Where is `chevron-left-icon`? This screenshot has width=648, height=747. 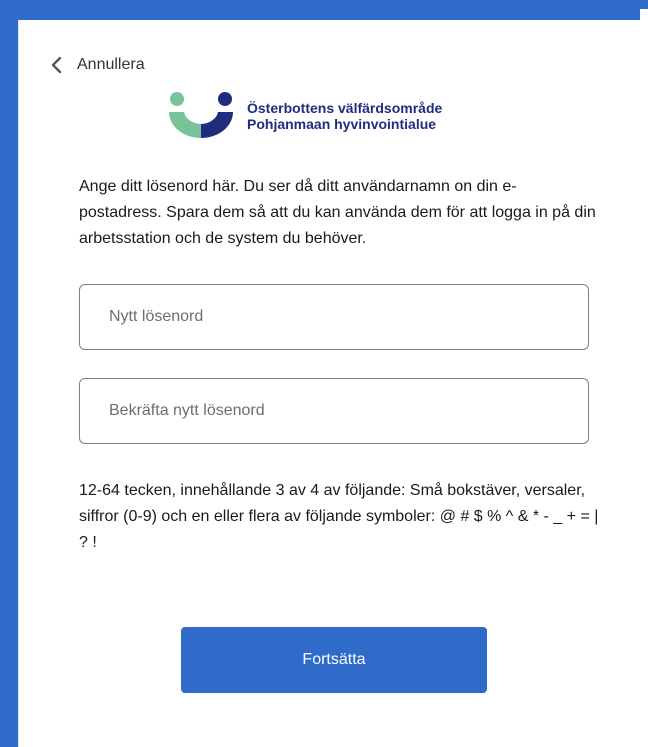 chevron-left-icon is located at coordinates (56, 65).